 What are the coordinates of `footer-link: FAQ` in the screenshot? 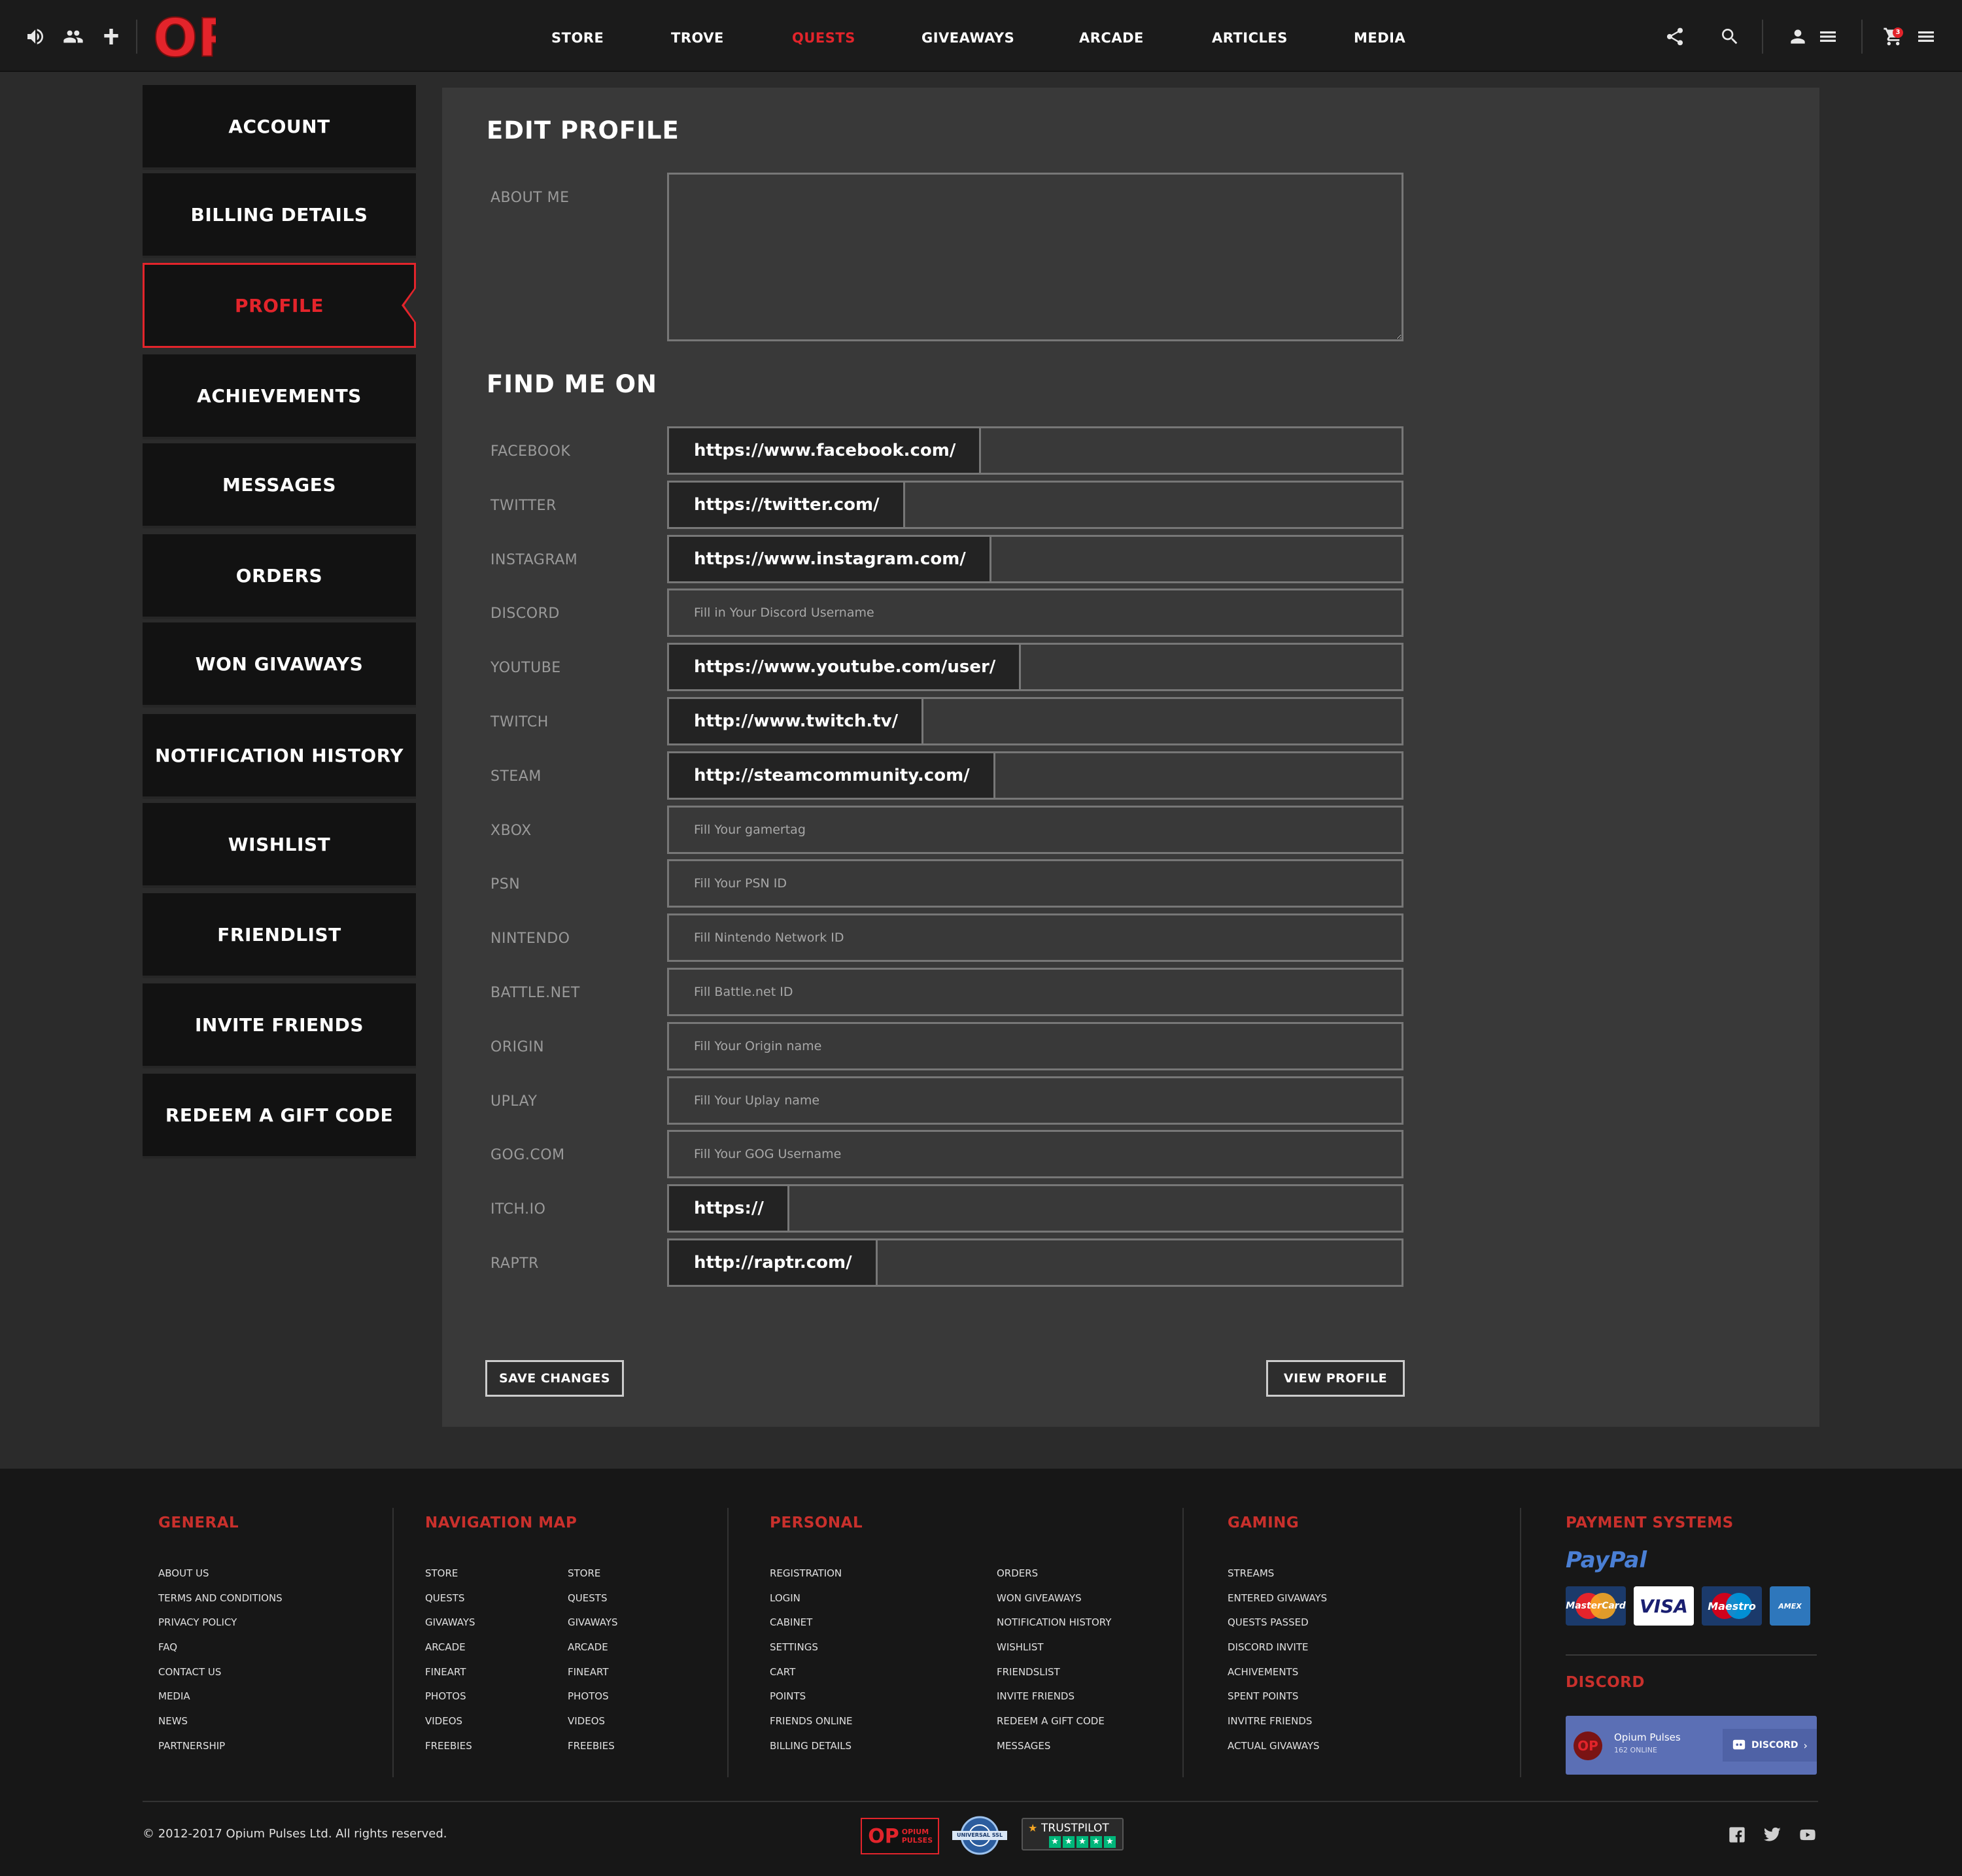 It's located at (220, 1653).